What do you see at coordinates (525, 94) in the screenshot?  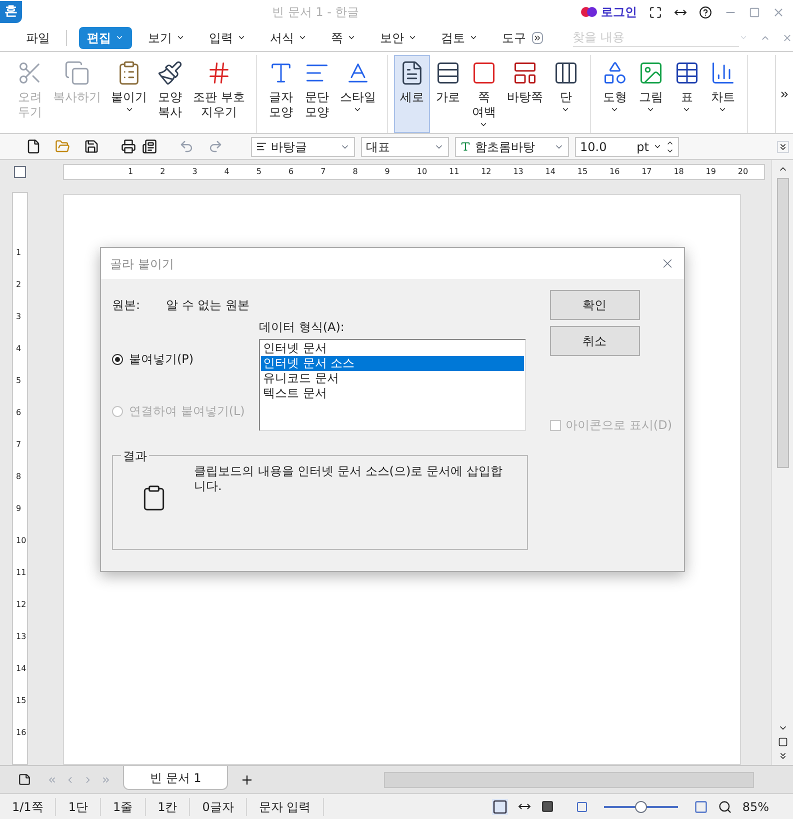 I see `ribbon-button: 바탕쪽` at bounding box center [525, 94].